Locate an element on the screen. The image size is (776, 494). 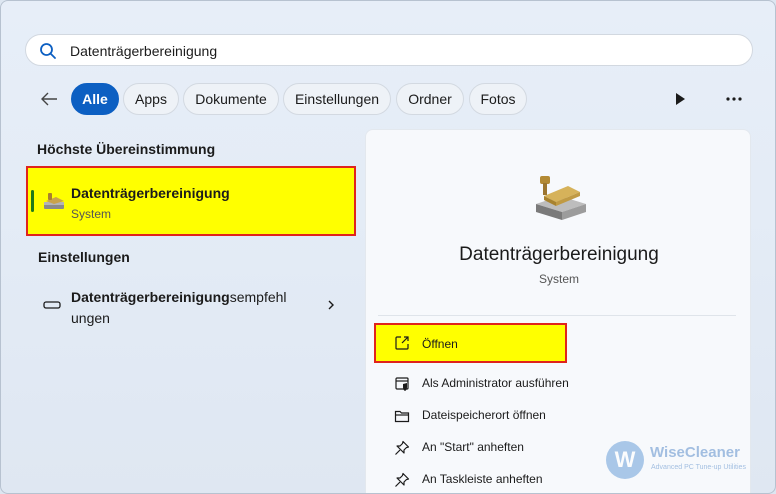
disk-cleanup-icon is located at coordinates (54, 201).